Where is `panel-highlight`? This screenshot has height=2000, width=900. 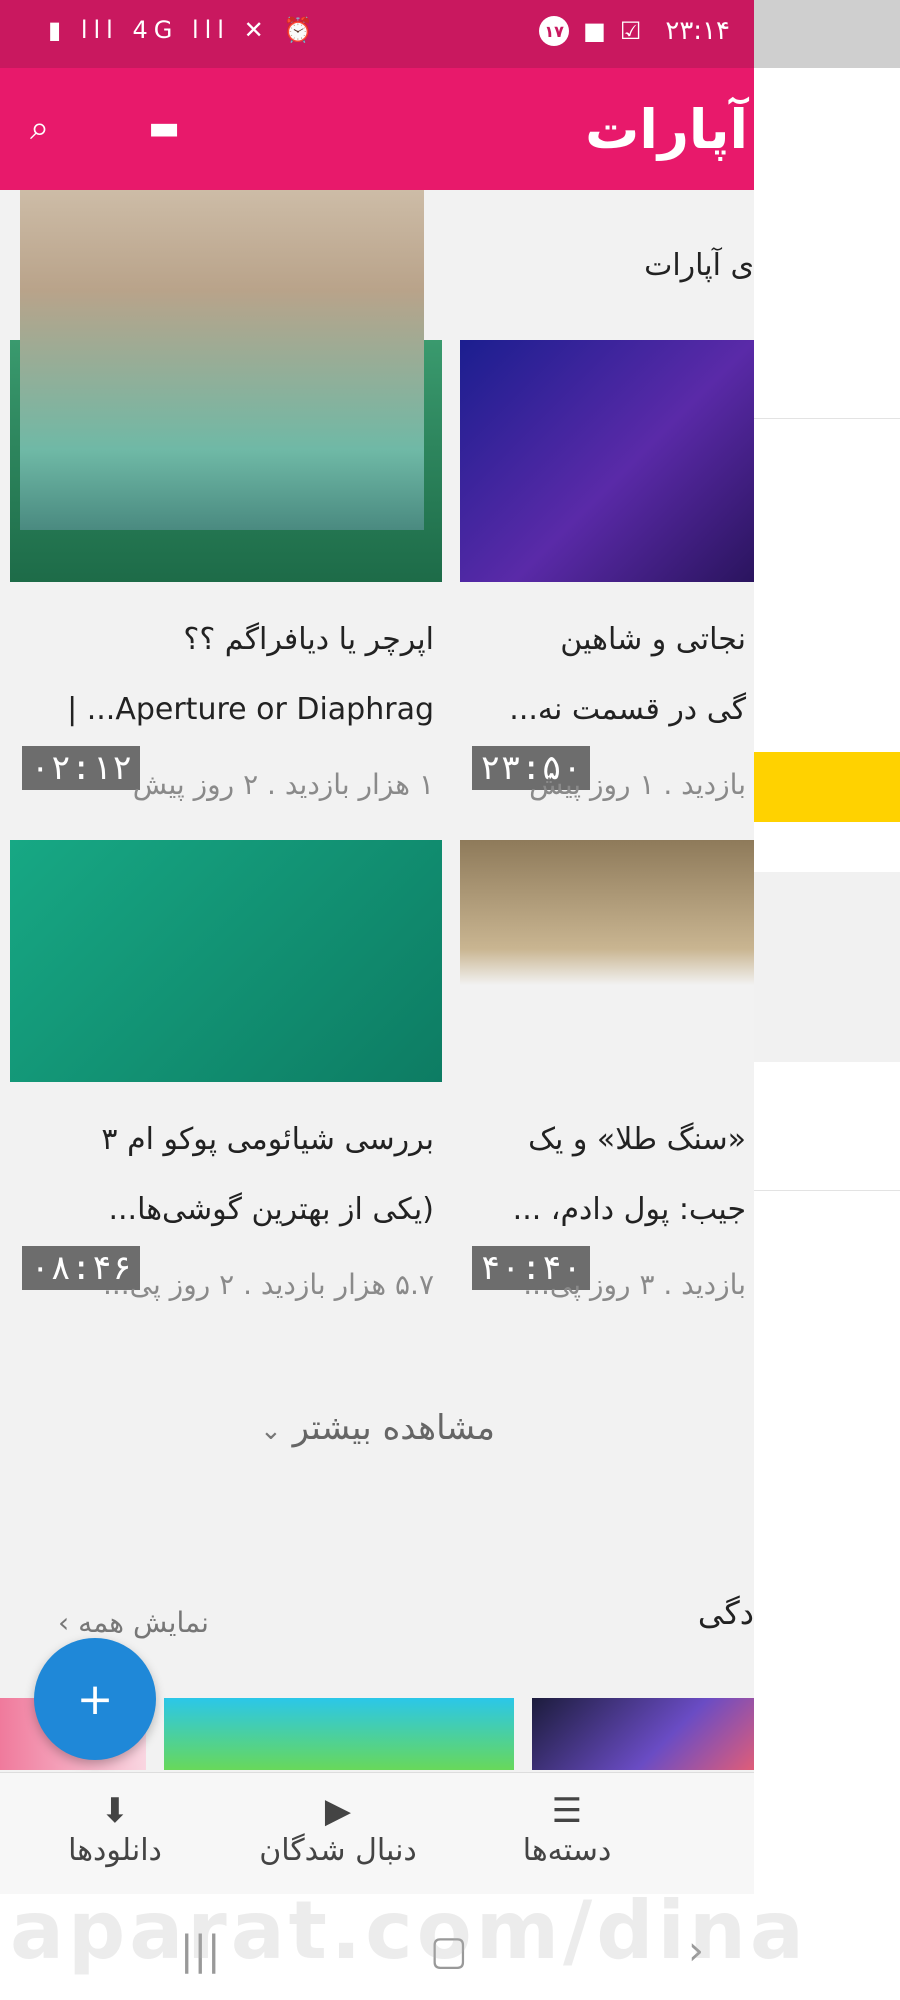 panel-highlight is located at coordinates (827, 787).